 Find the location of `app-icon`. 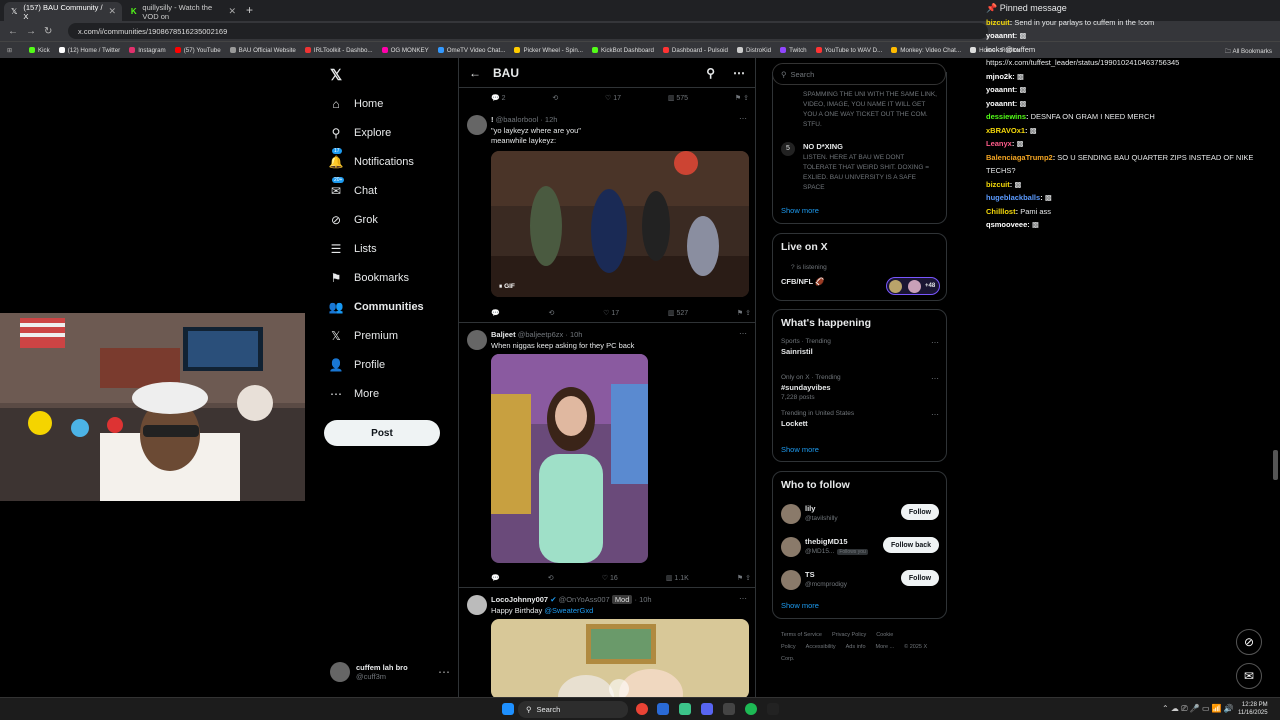

app-icon is located at coordinates (685, 709).